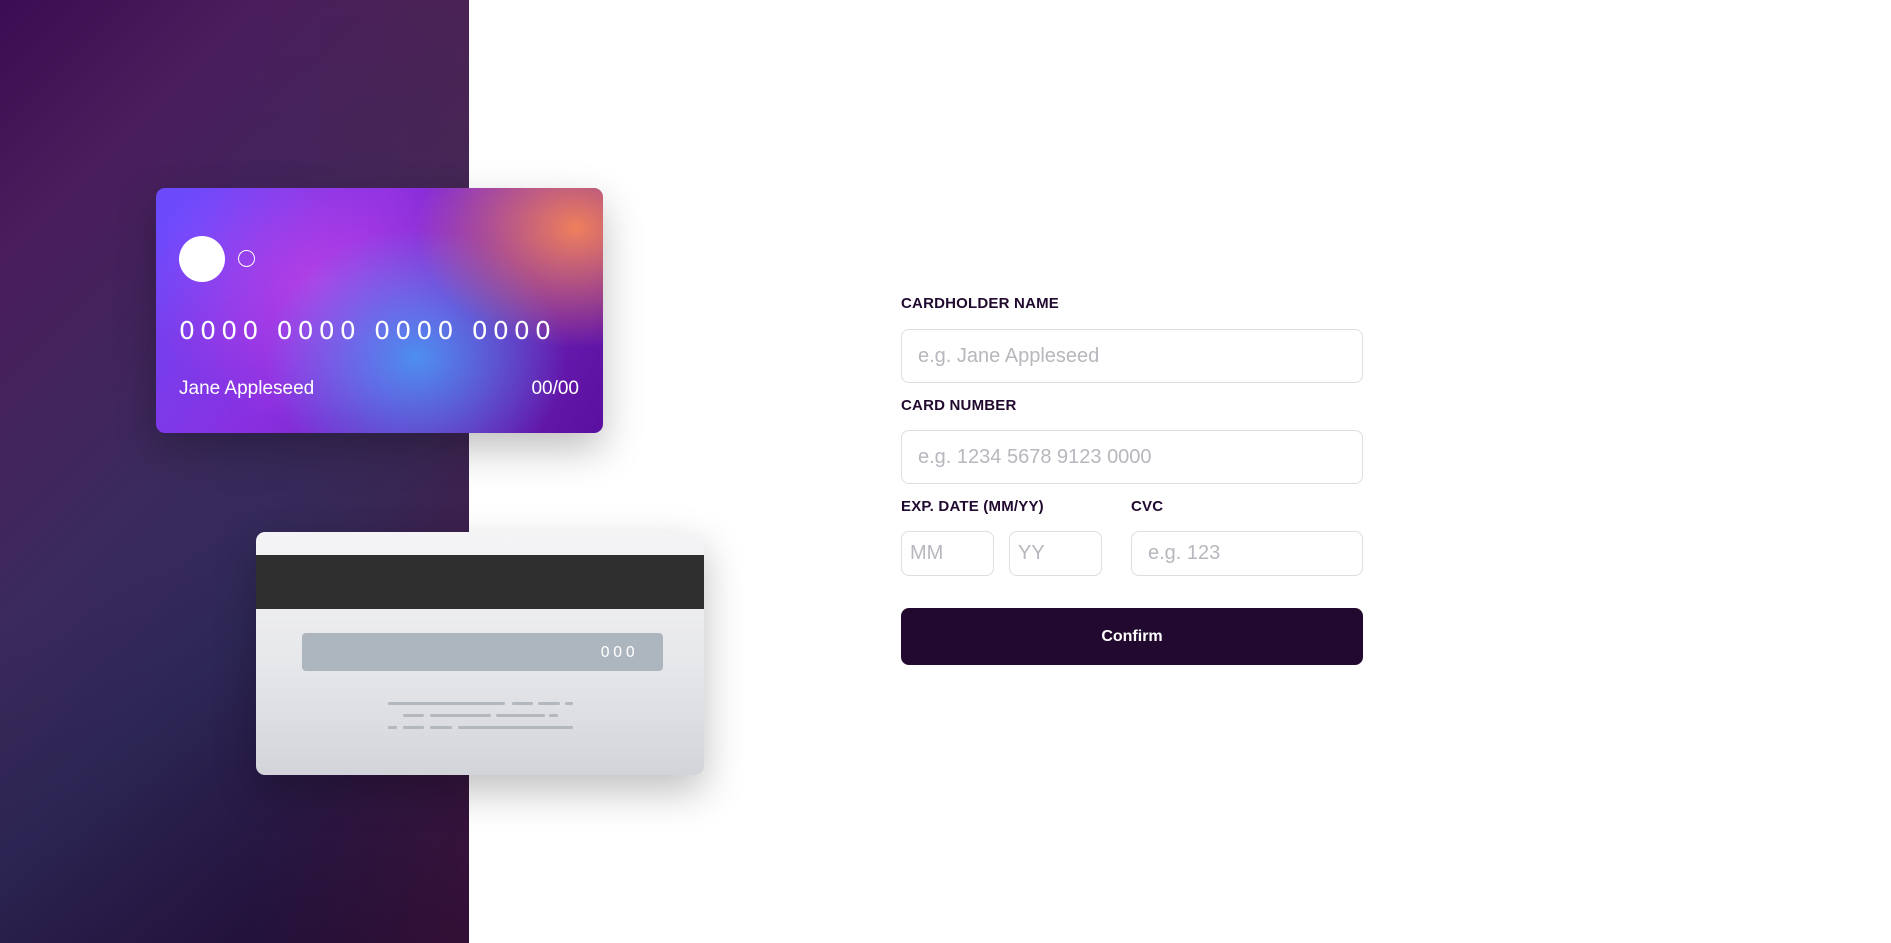 This screenshot has width=1891, height=943. I want to click on card-back: 000, so click(480, 653).